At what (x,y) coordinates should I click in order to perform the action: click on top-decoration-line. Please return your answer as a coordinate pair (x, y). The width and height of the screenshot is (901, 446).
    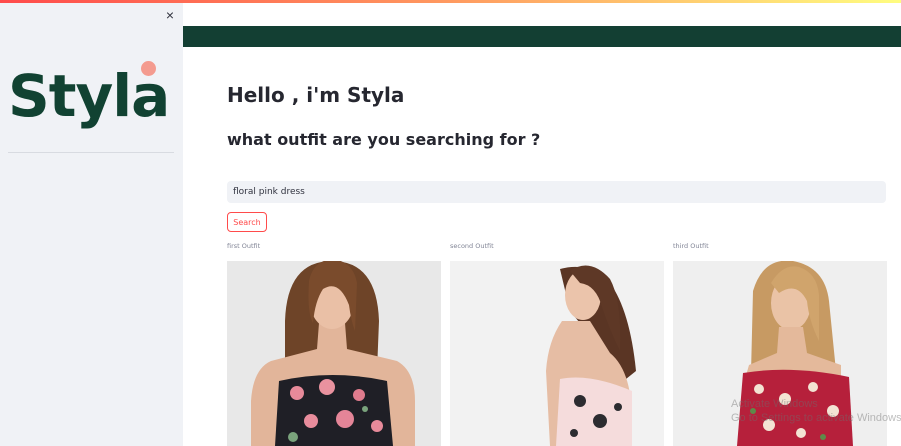
    Looking at the image, I should click on (450, 1).